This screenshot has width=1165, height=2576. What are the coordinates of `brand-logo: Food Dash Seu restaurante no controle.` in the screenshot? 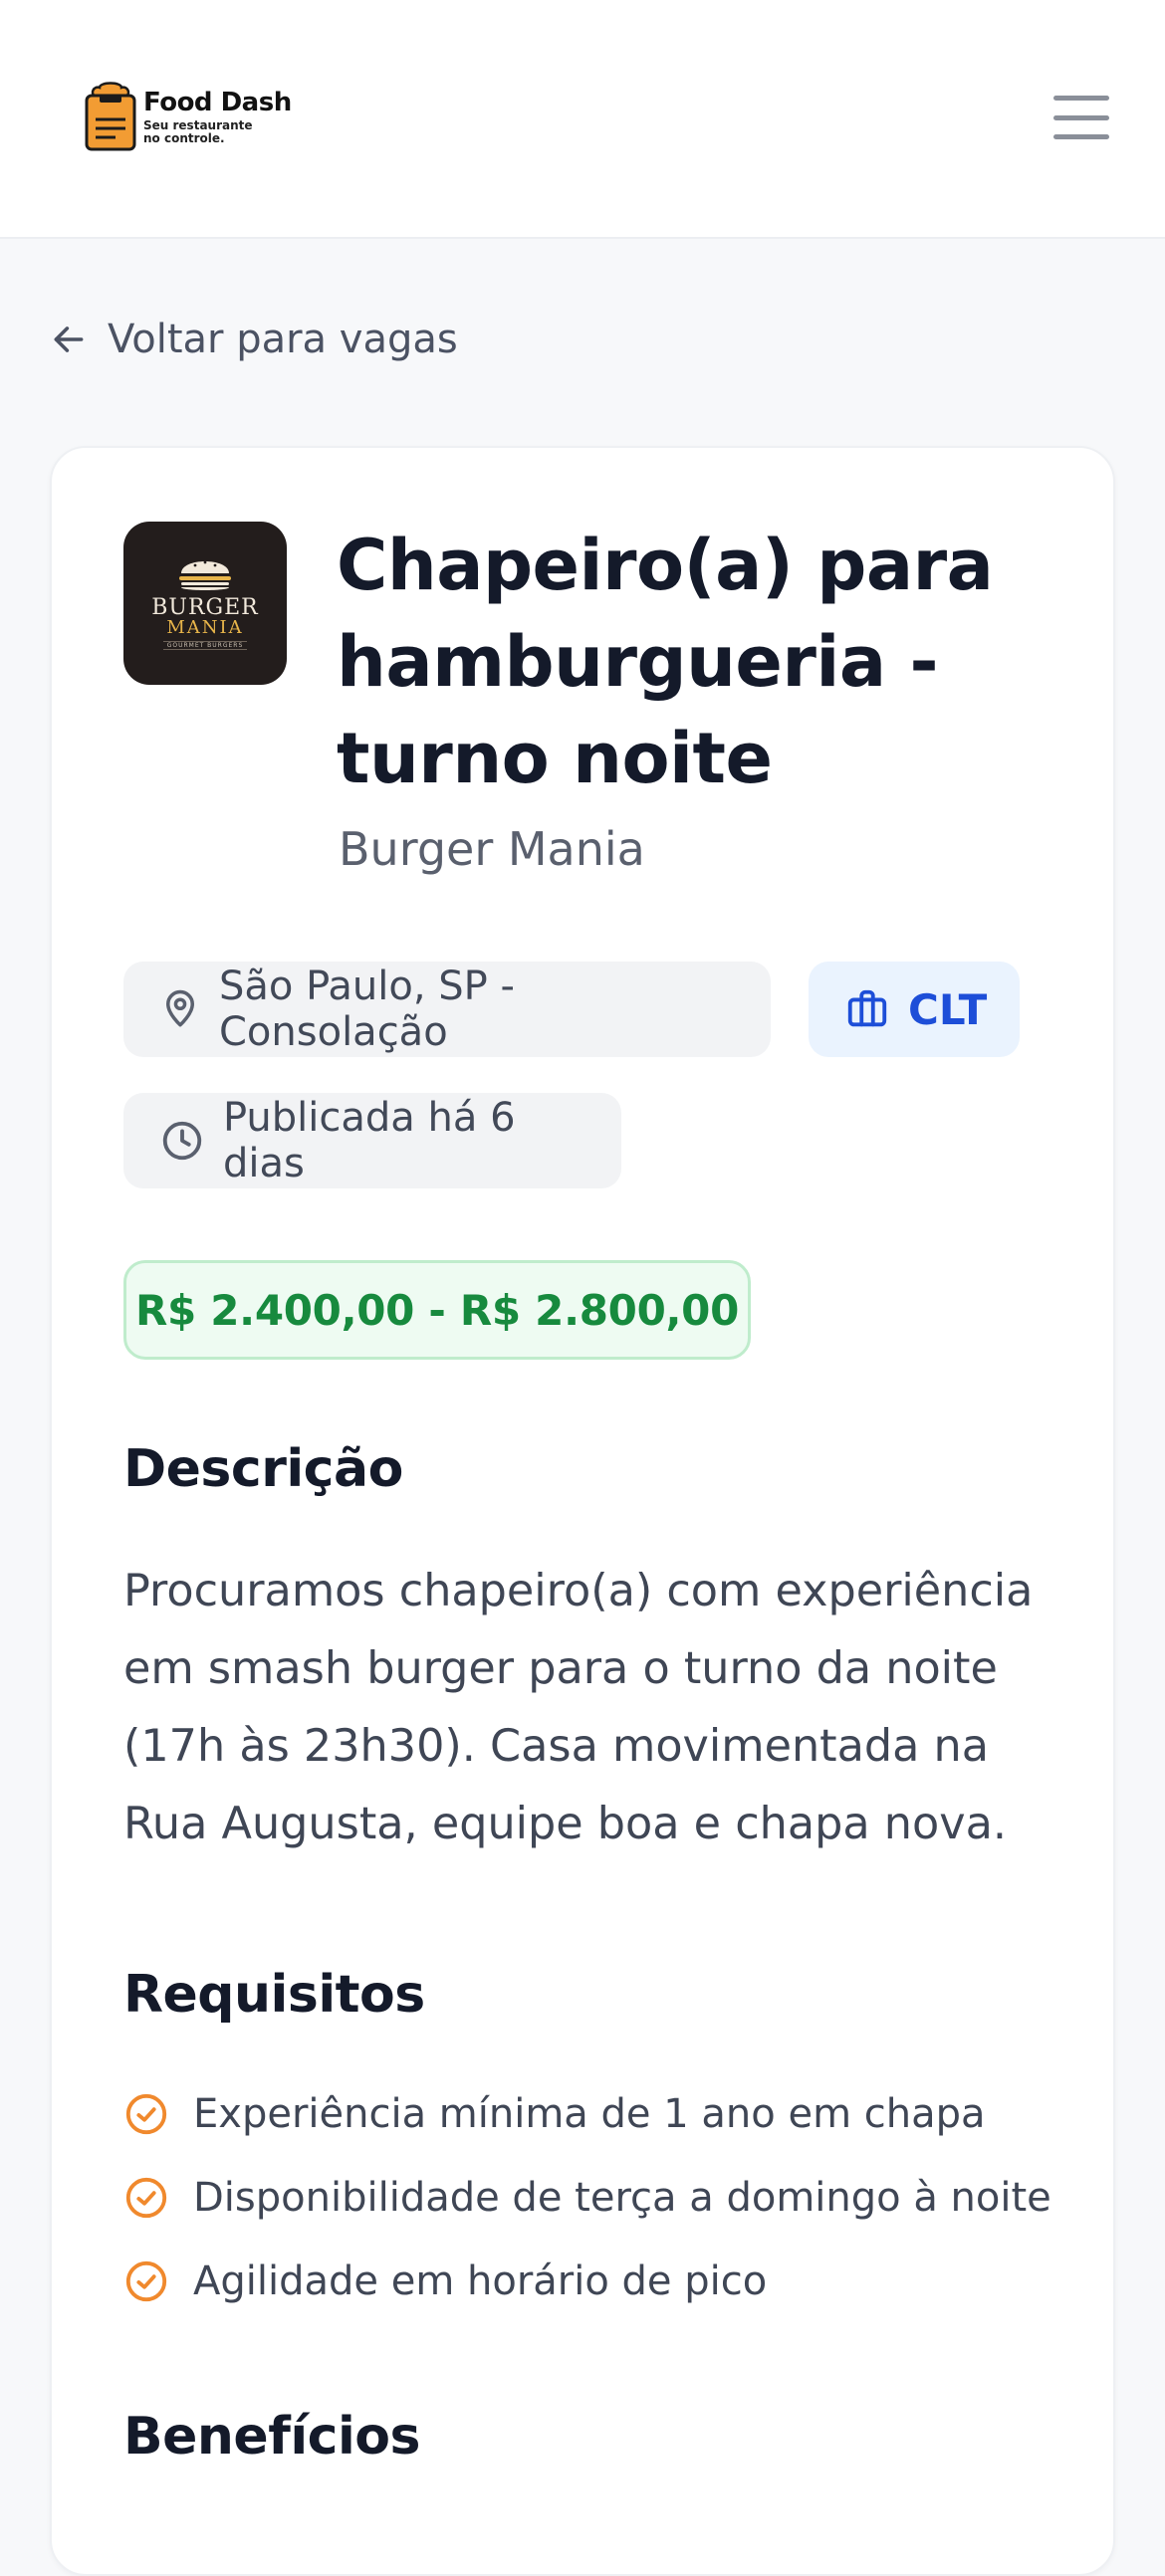 It's located at (188, 116).